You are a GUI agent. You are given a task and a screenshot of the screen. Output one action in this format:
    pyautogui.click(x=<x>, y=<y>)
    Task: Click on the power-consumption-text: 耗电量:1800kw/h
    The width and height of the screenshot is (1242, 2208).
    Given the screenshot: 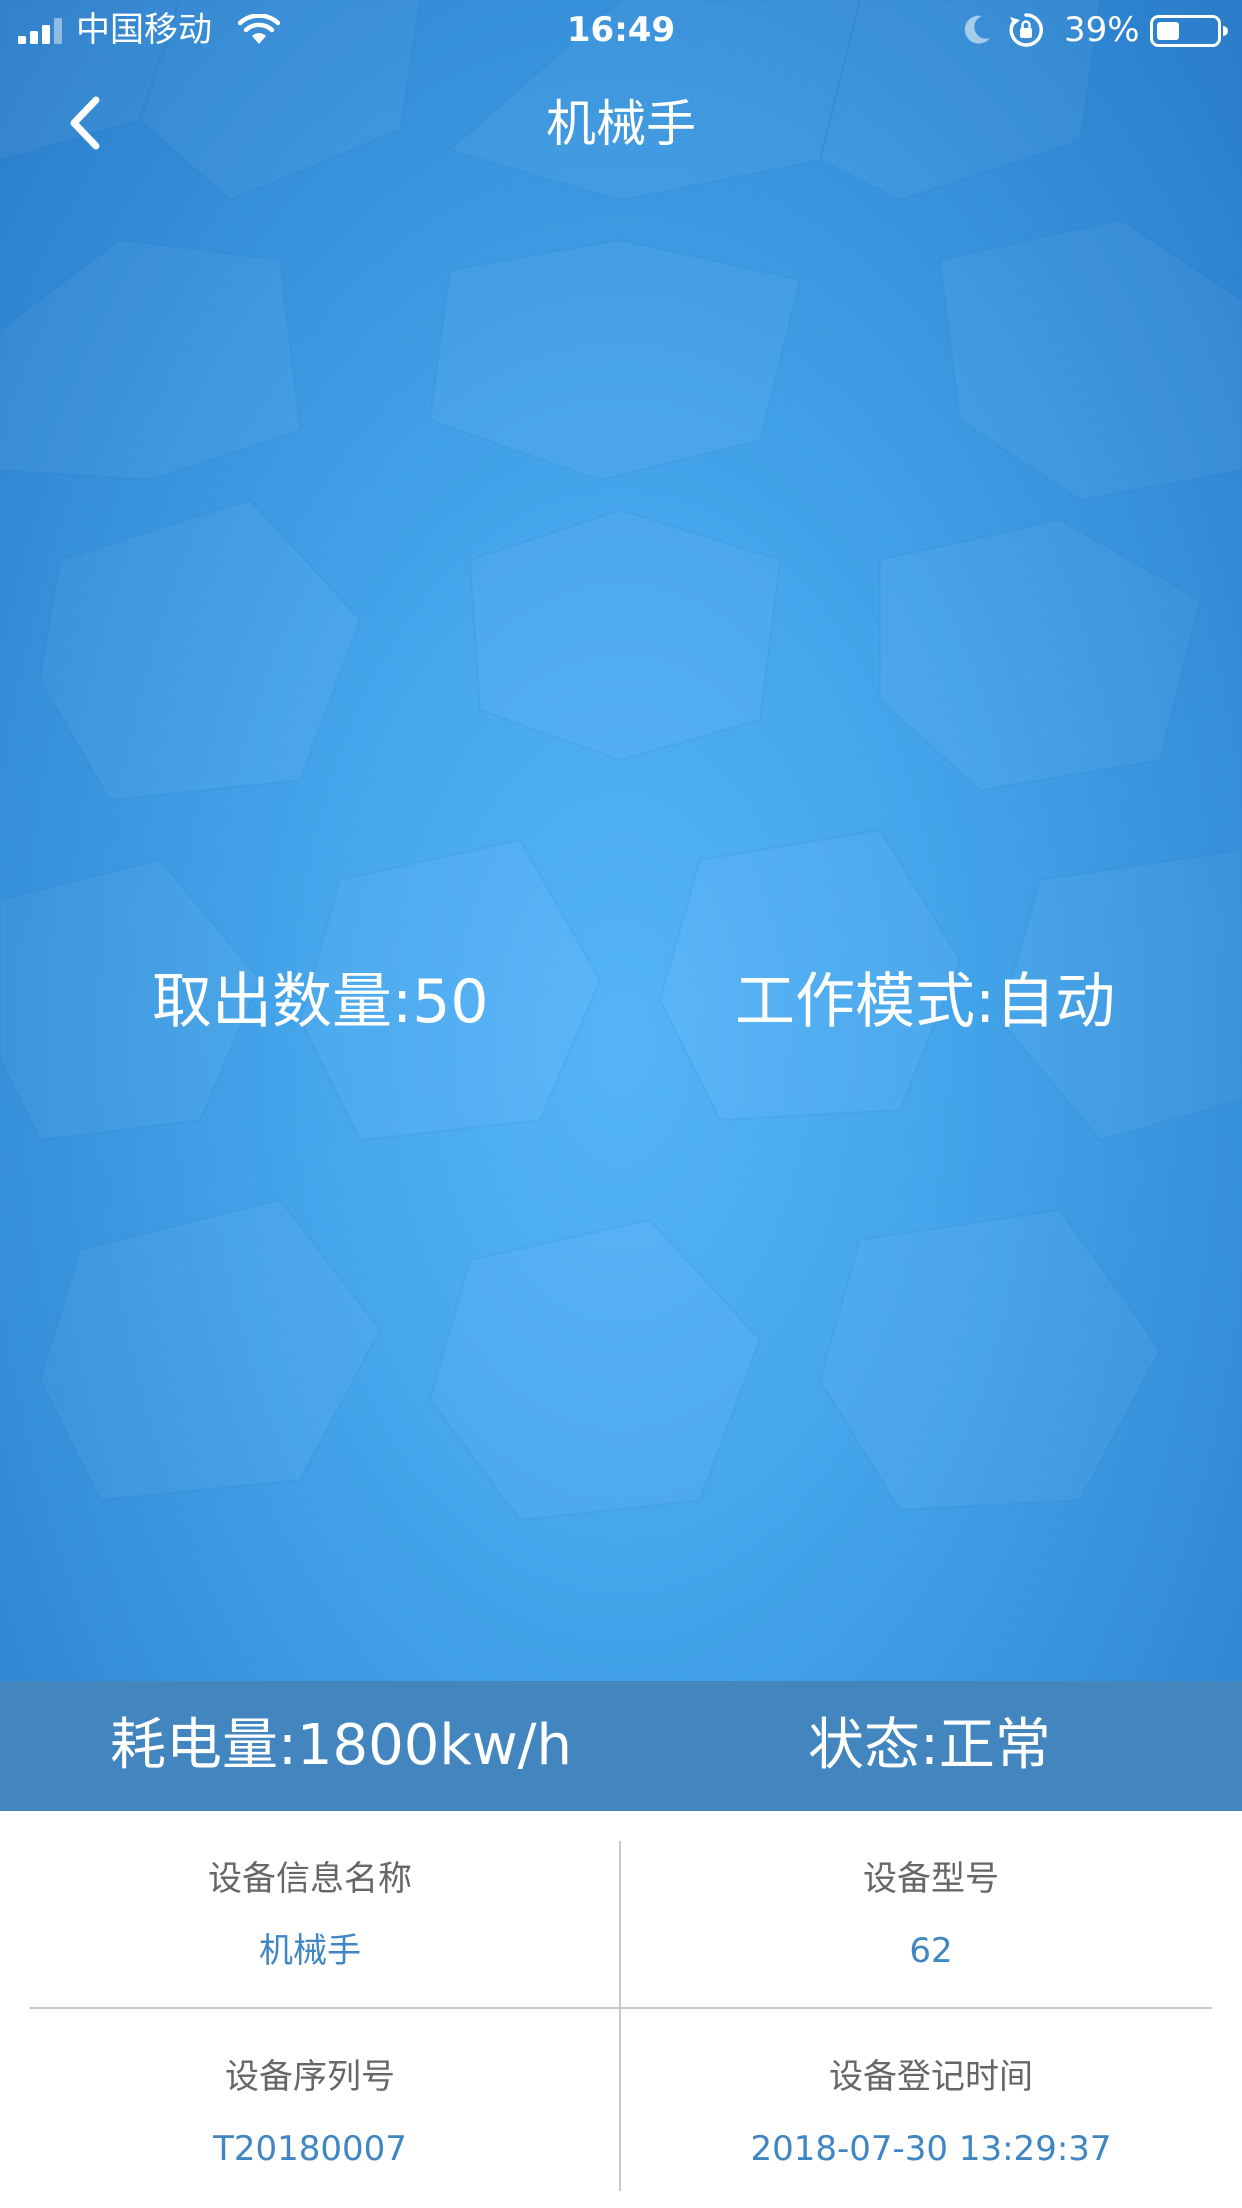 What is the action you would take?
    pyautogui.click(x=341, y=1745)
    